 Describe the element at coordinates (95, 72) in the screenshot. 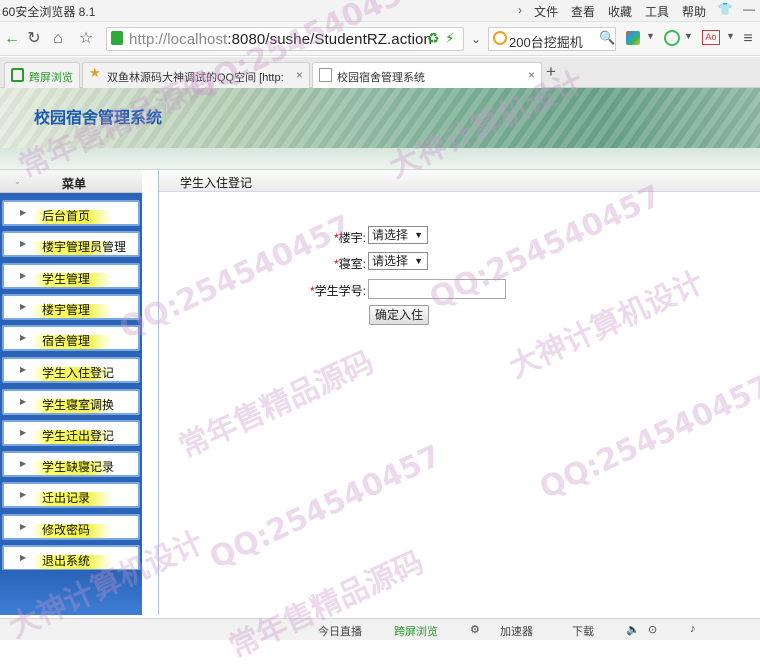

I see `star-icon: ★` at that location.